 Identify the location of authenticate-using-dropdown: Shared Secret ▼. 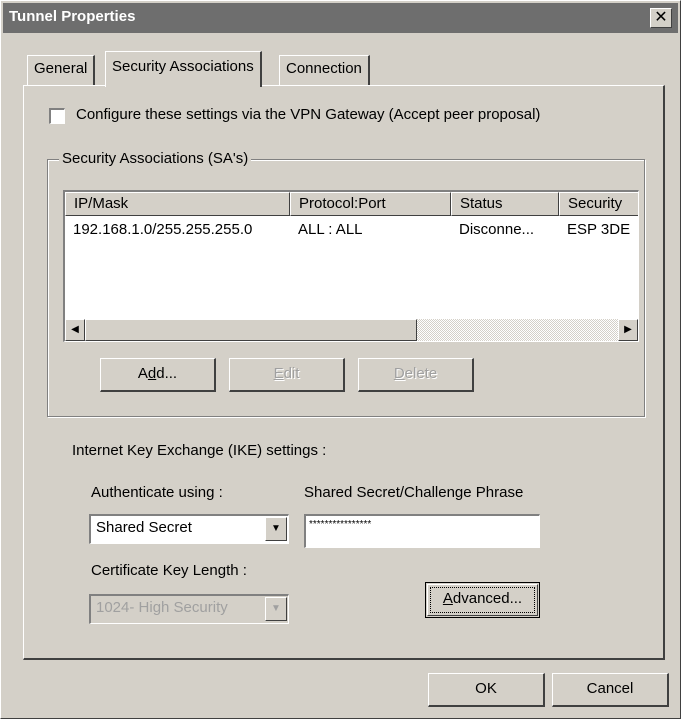
(189, 529).